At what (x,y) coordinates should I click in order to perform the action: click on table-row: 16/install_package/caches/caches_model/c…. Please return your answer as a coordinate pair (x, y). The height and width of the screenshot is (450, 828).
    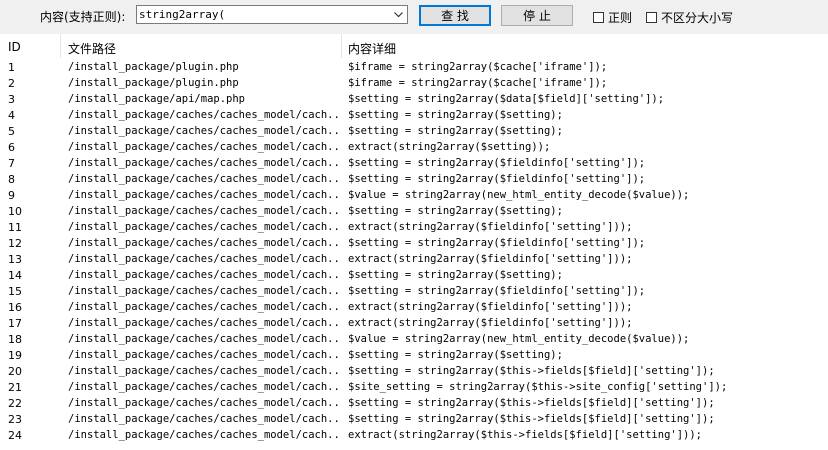
    Looking at the image, I should click on (414, 308).